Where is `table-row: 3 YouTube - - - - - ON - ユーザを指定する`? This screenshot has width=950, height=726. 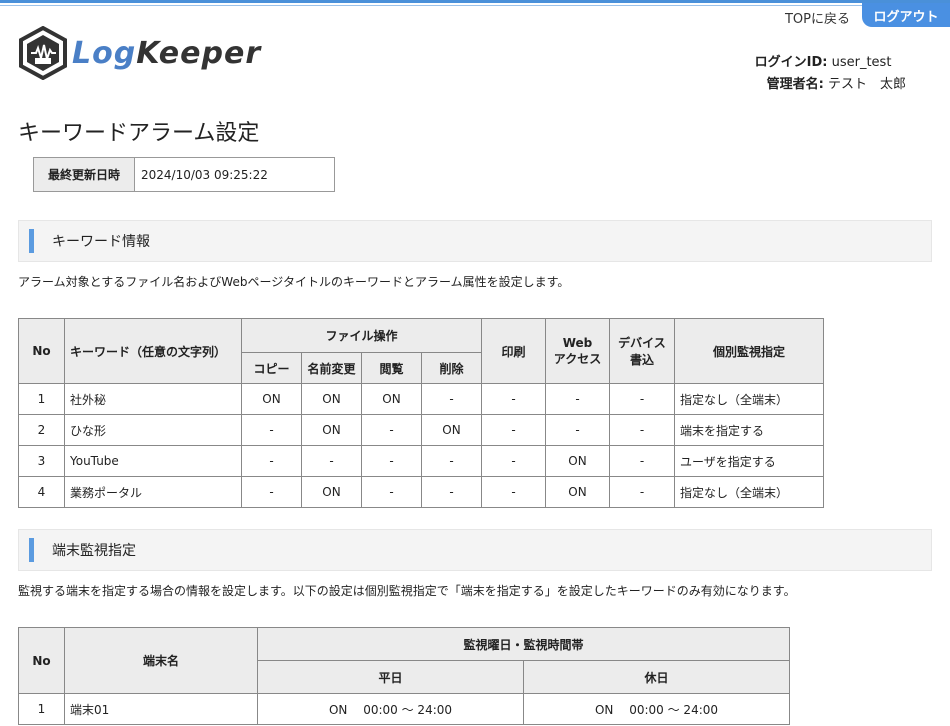 table-row: 3 YouTube - - - - - ON - ユーザを指定する is located at coordinates (421, 461).